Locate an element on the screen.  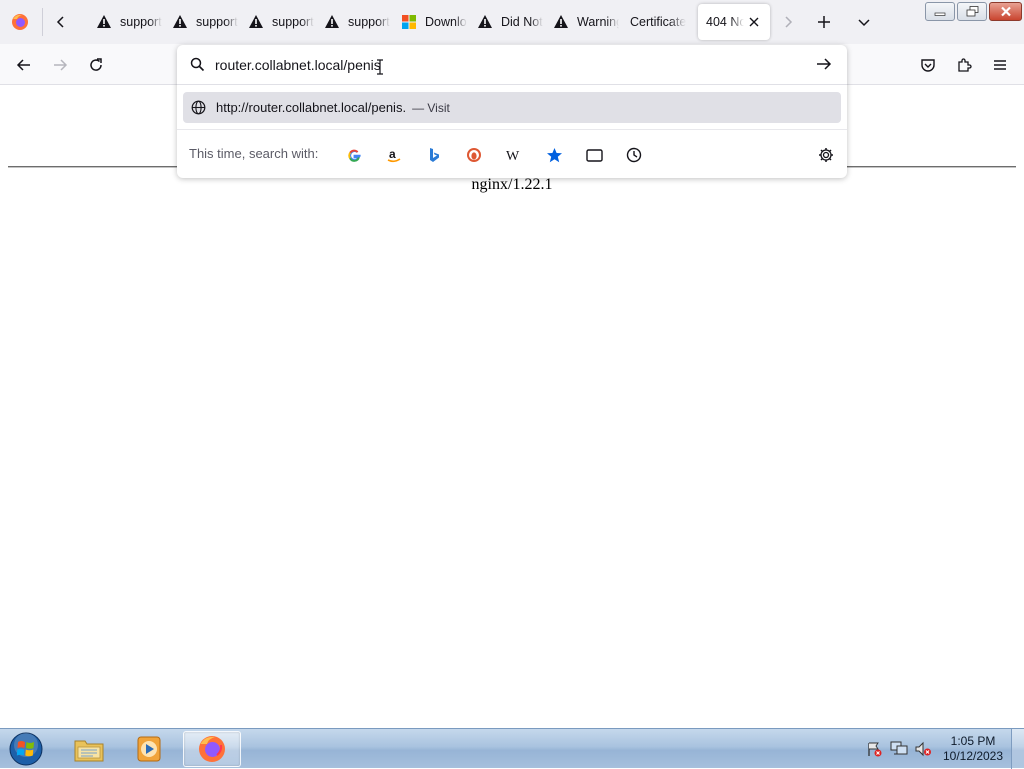
plus-icon is located at coordinates (824, 22).